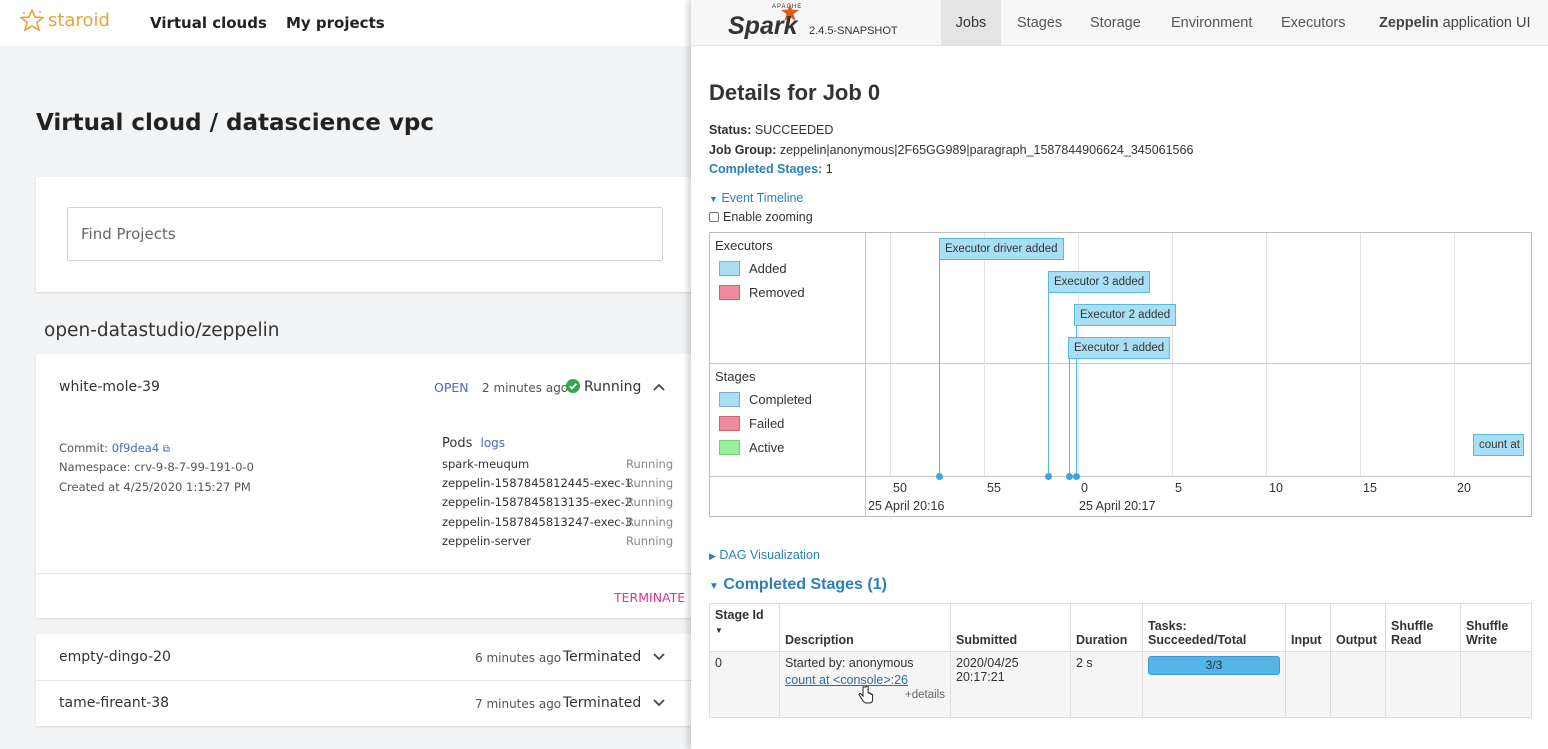  I want to click on col-stage-id: Stage Id ▼, so click(744, 627).